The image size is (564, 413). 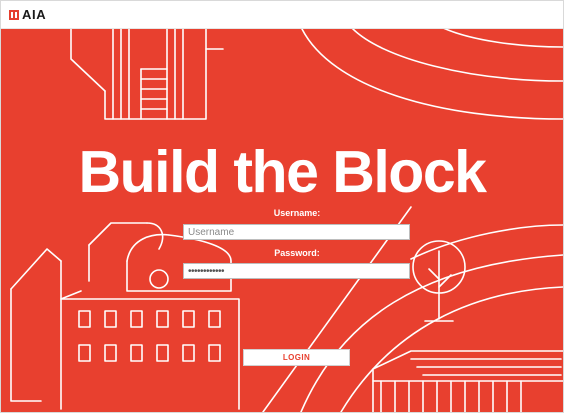 What do you see at coordinates (150, 350) in the screenshot?
I see `windowed-building-illustration` at bounding box center [150, 350].